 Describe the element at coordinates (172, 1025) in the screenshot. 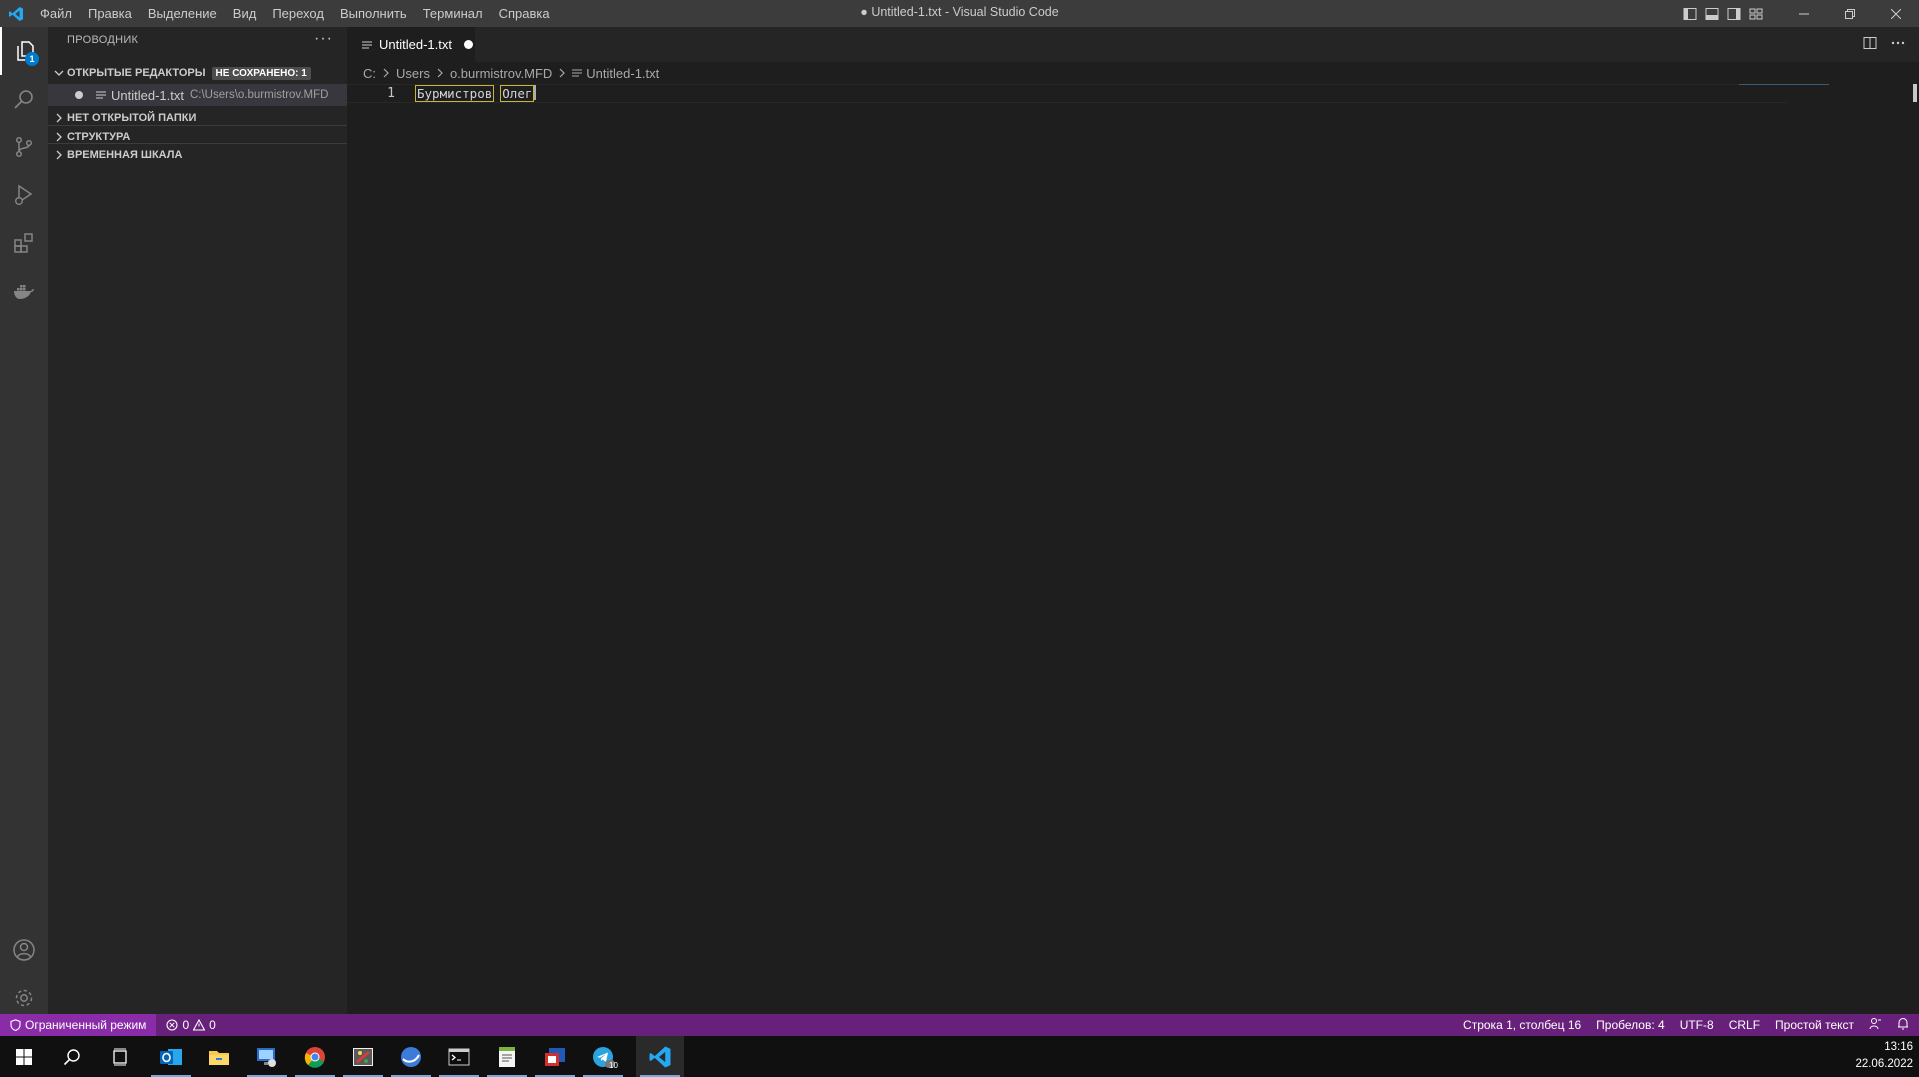

I see `error-icon` at that location.